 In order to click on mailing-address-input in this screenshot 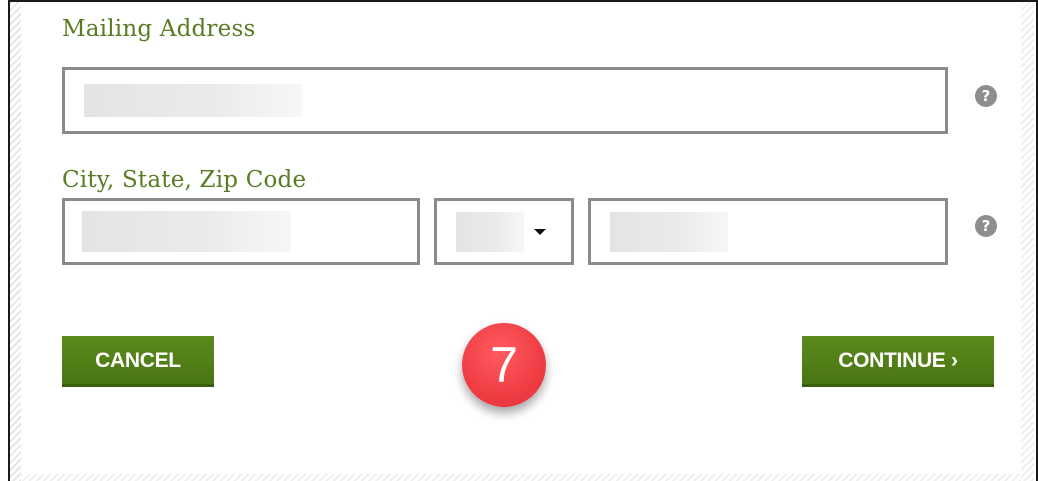, I will do `click(505, 100)`.